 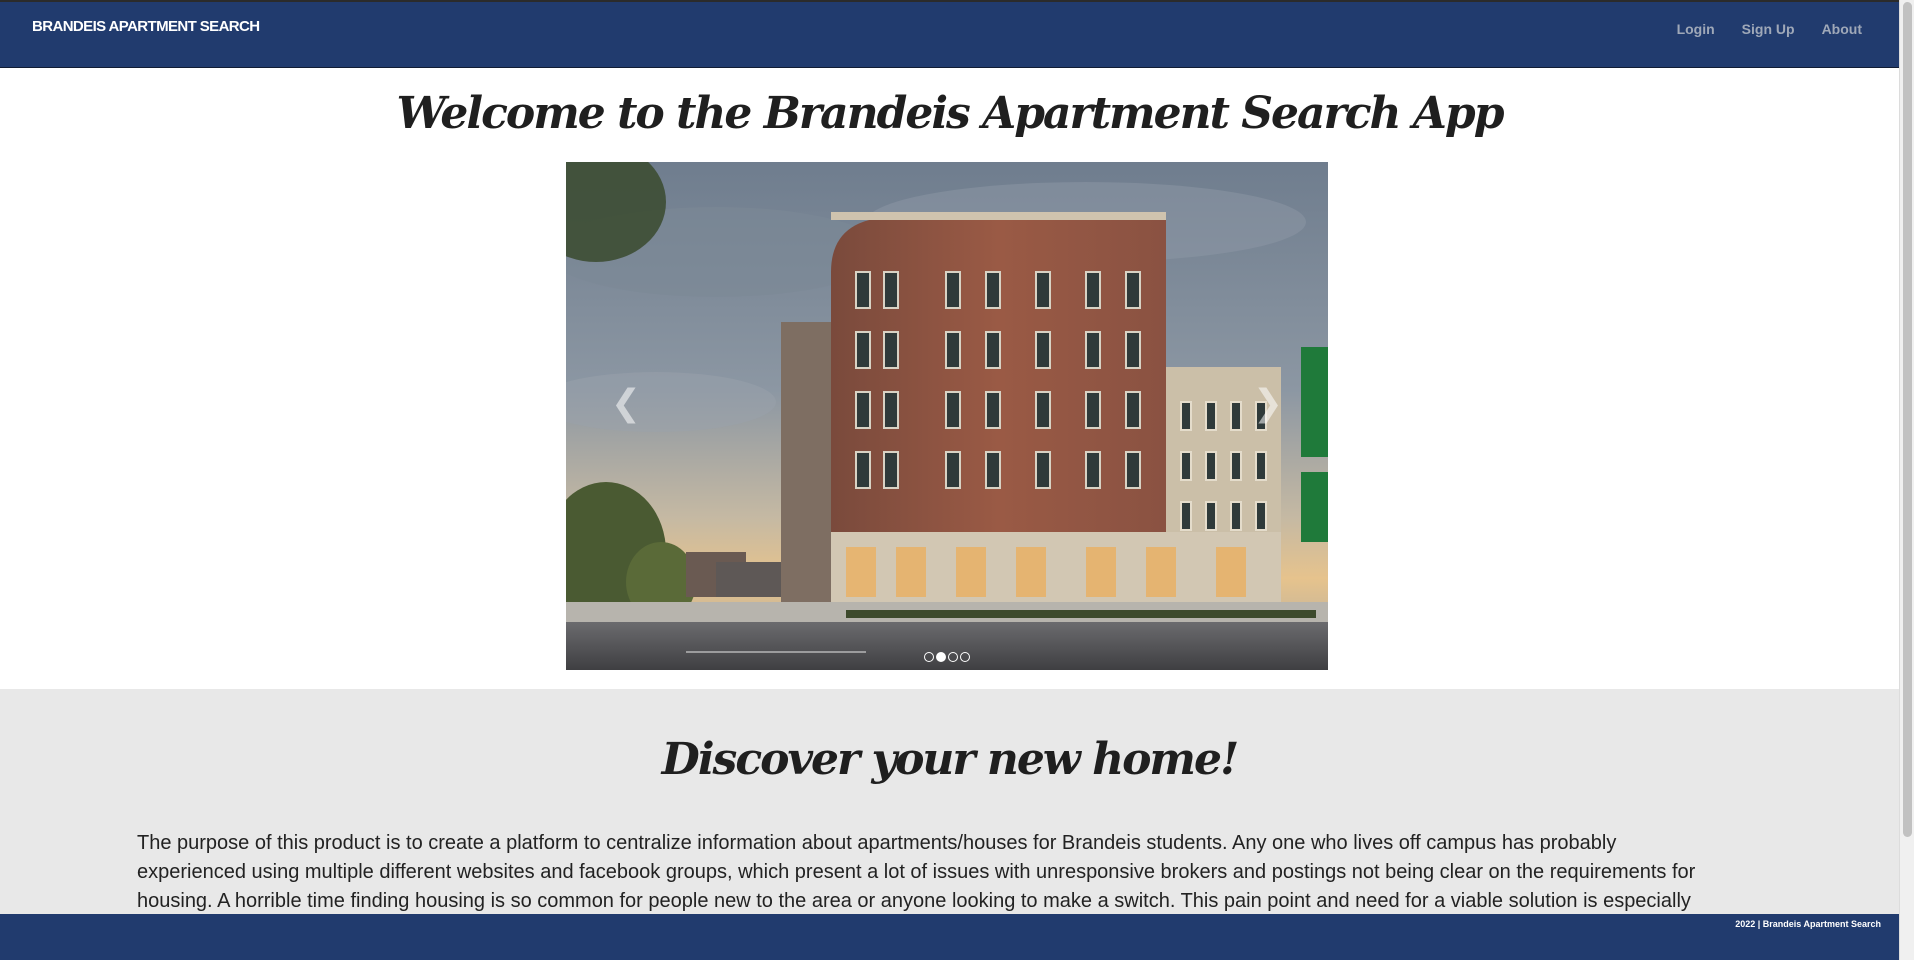 I want to click on sign-up-link: Sign Up, so click(x=1768, y=29).